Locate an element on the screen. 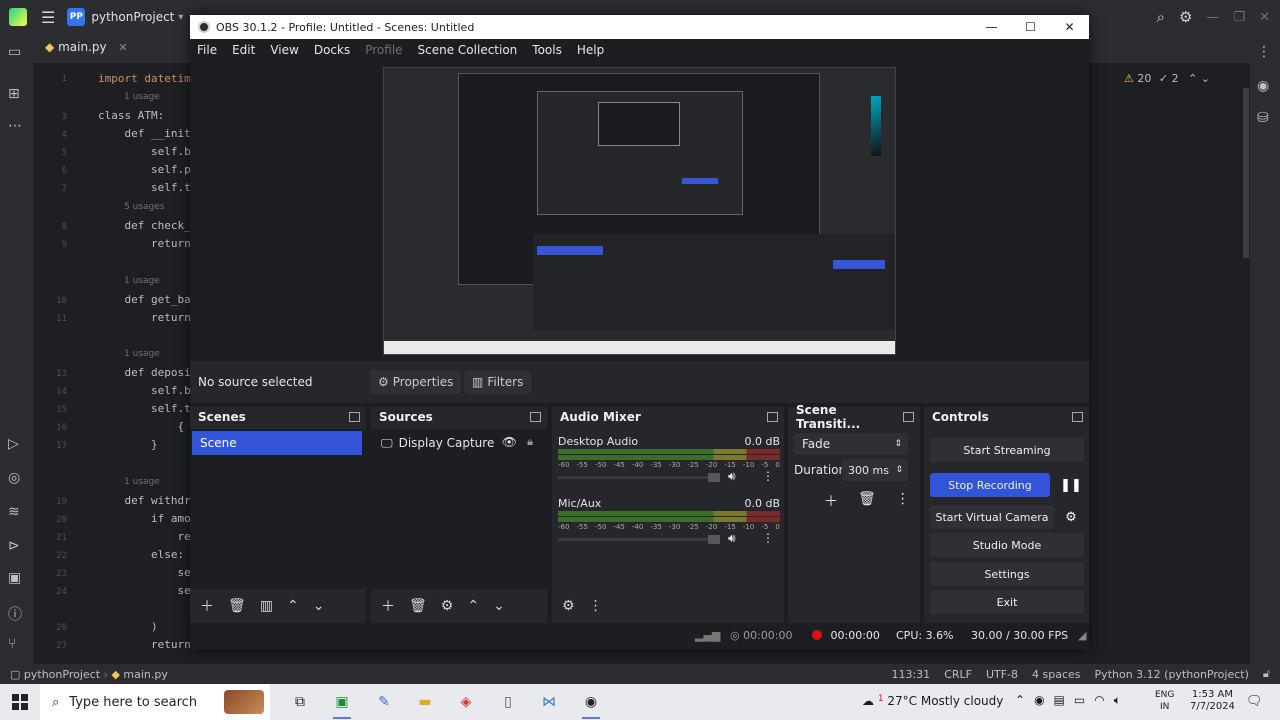 The height and width of the screenshot is (720, 1280). stop-recording-button: Stop Recording is located at coordinates (990, 485).